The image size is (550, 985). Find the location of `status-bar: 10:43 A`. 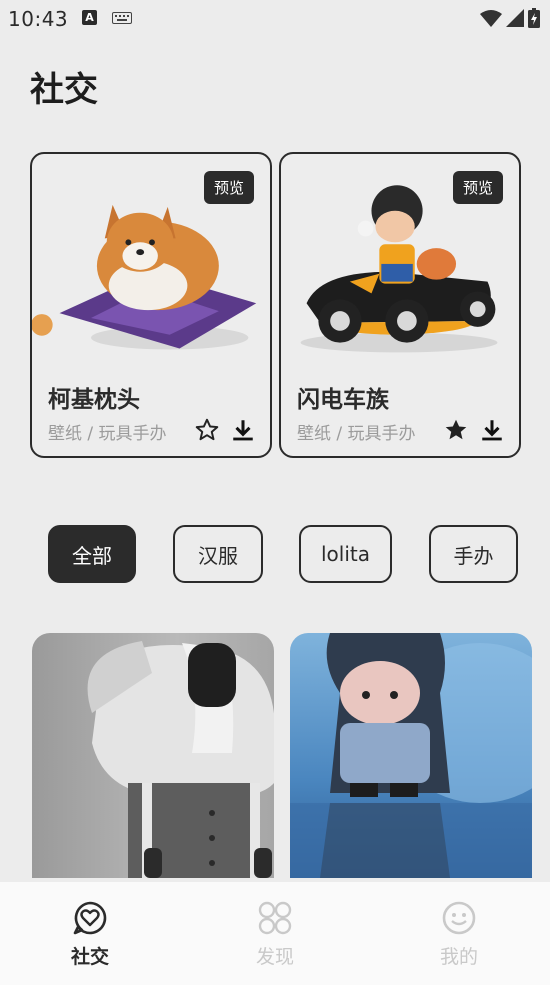

status-bar: 10:43 A is located at coordinates (275, 19).